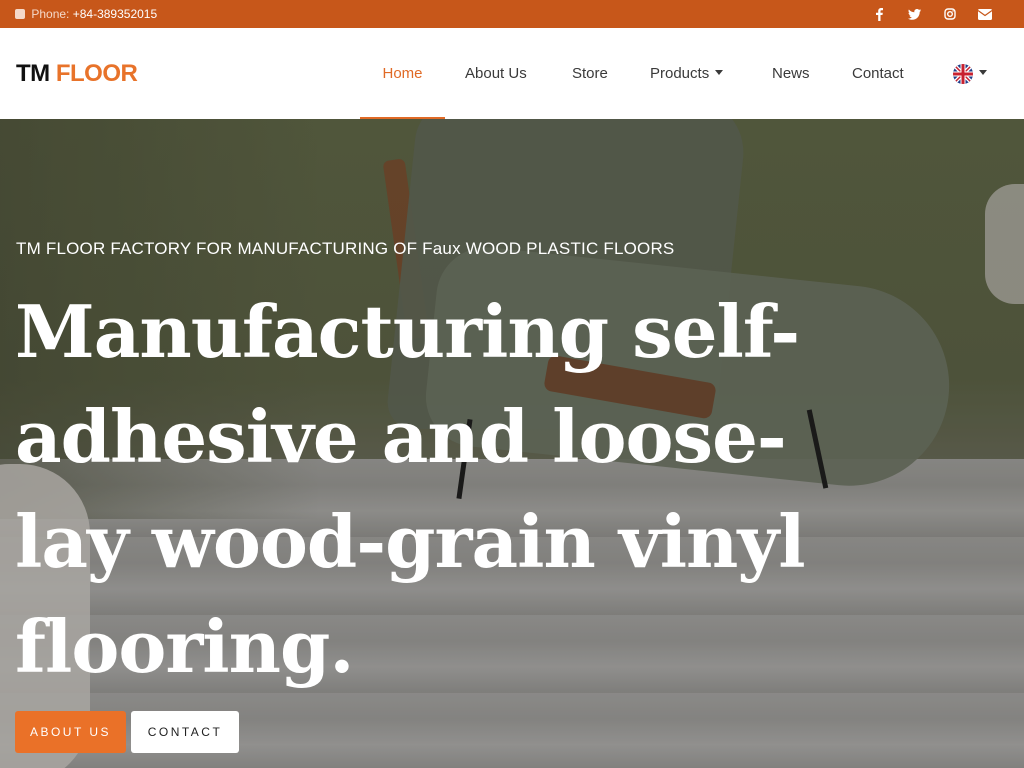  I want to click on phone-info: Phone: +84-389352015, so click(86, 14).